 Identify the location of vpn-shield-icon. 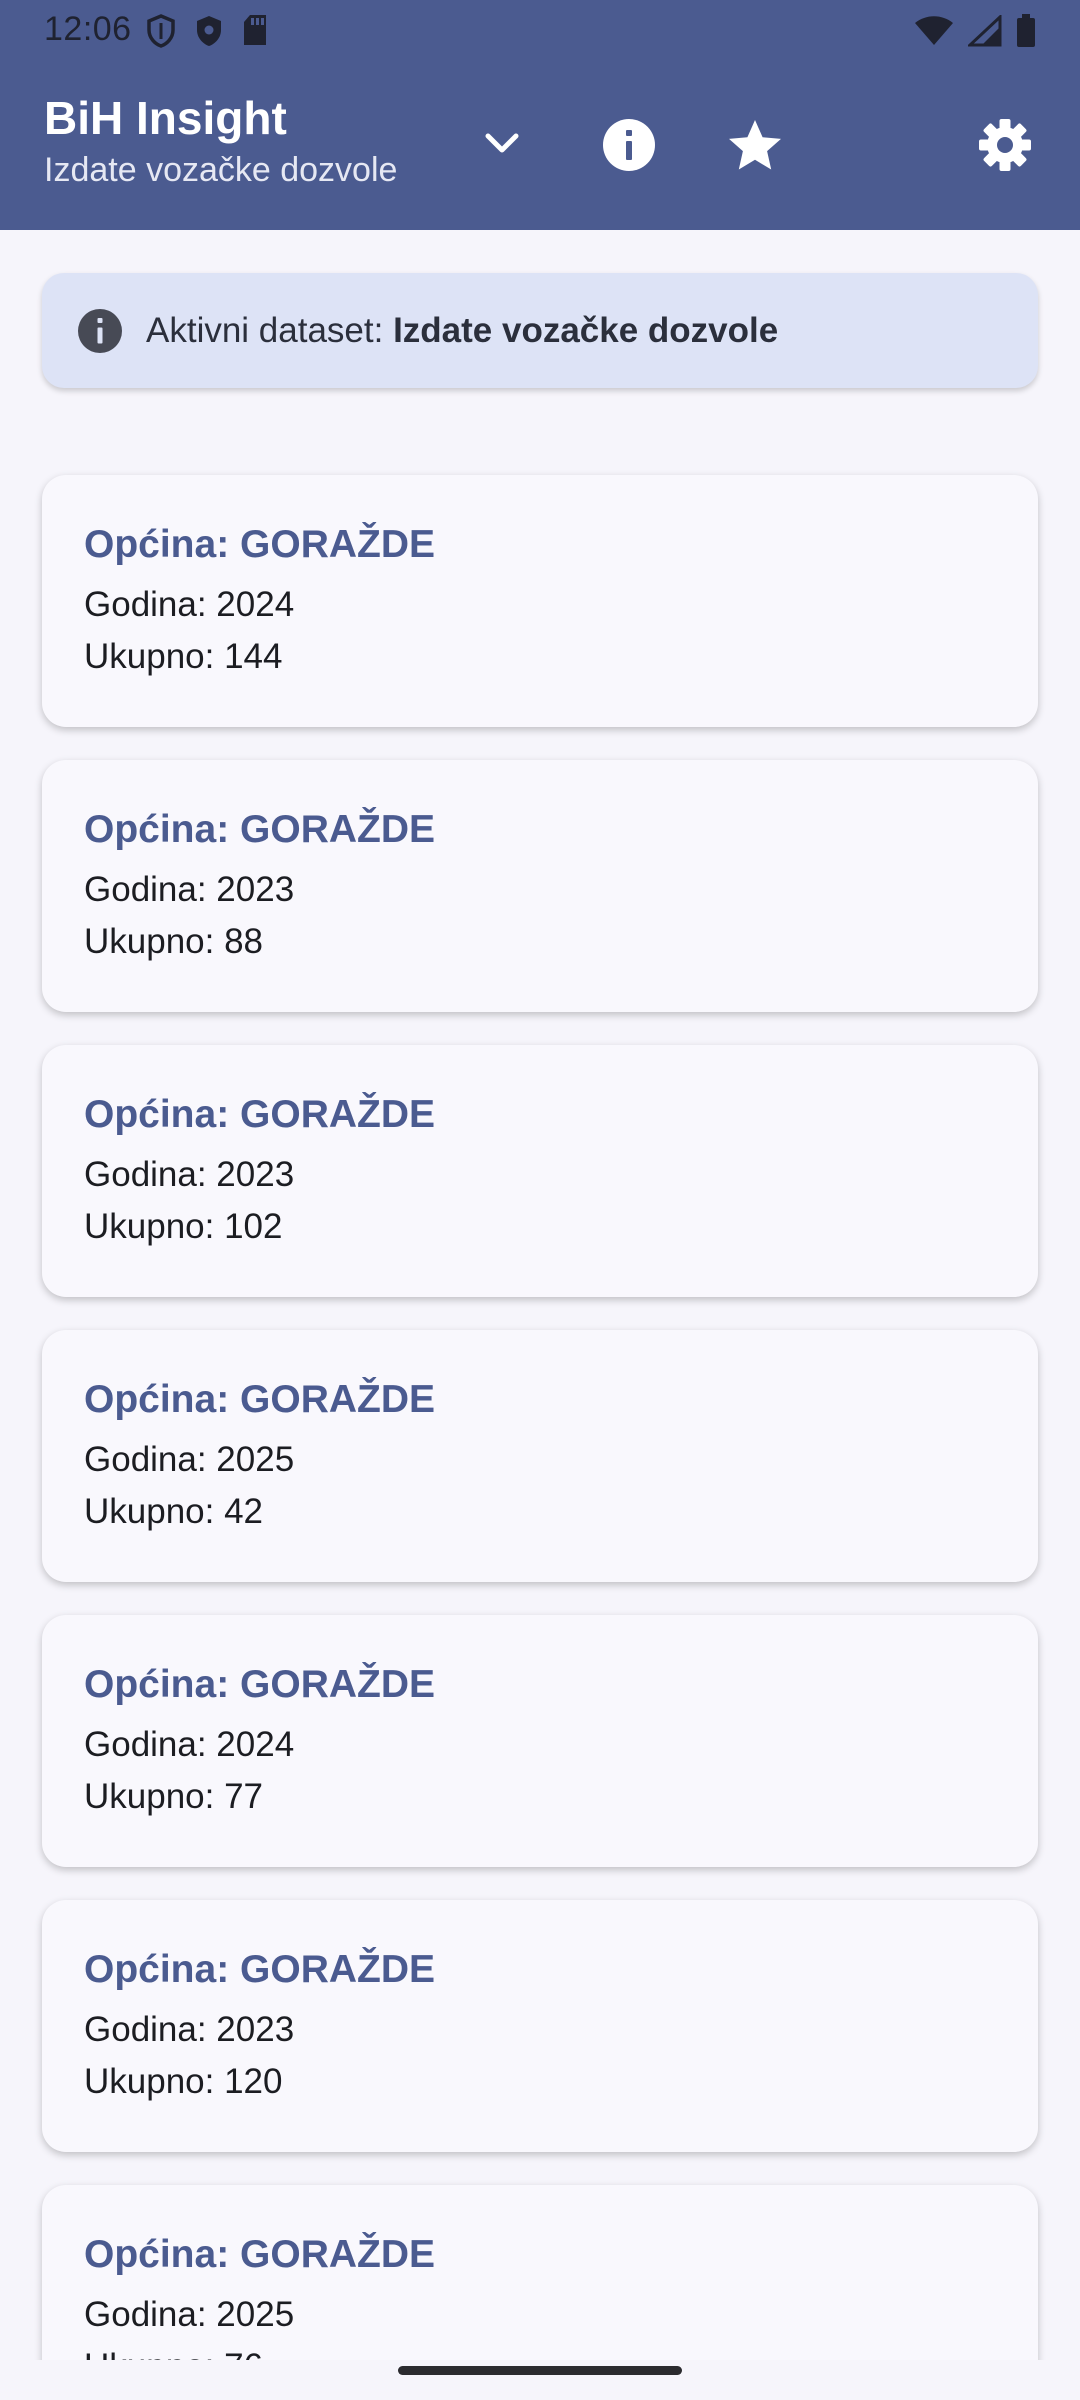
(161, 31).